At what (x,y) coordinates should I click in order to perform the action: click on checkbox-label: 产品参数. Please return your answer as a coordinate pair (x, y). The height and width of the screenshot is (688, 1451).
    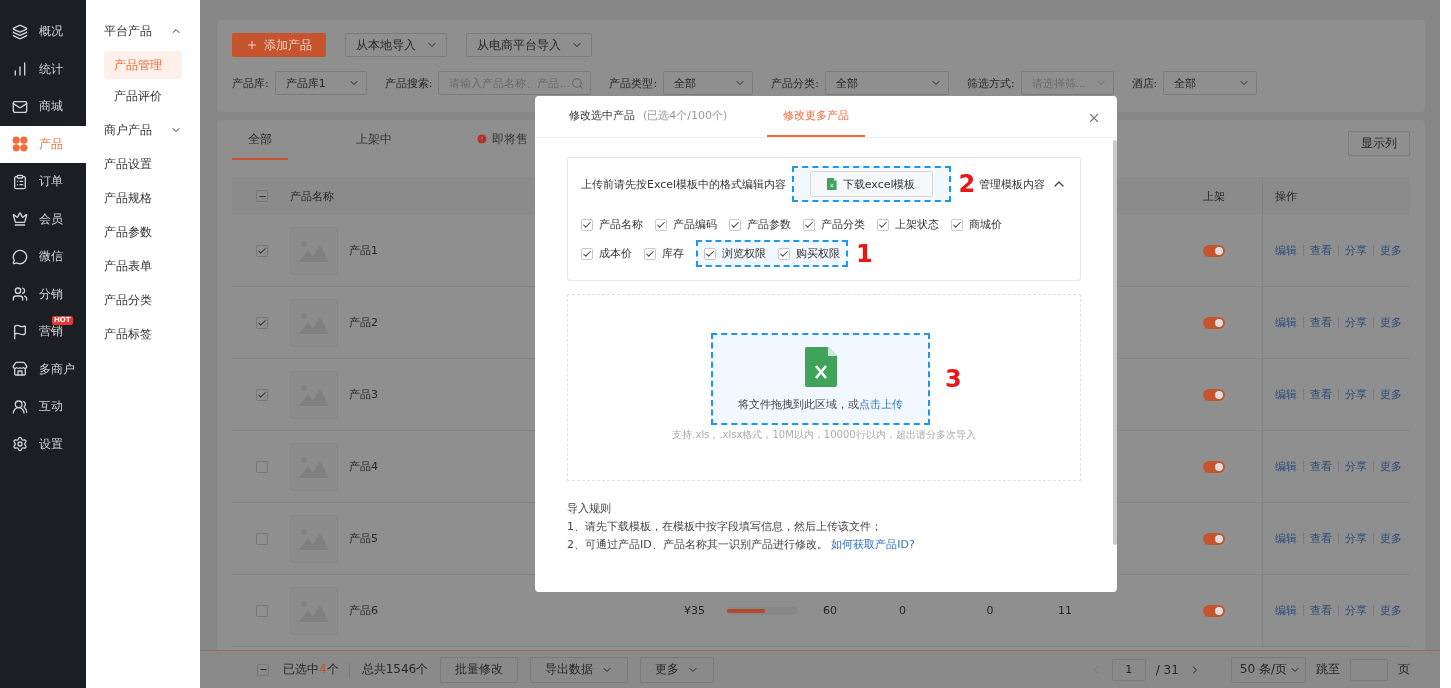
    Looking at the image, I should click on (769, 224).